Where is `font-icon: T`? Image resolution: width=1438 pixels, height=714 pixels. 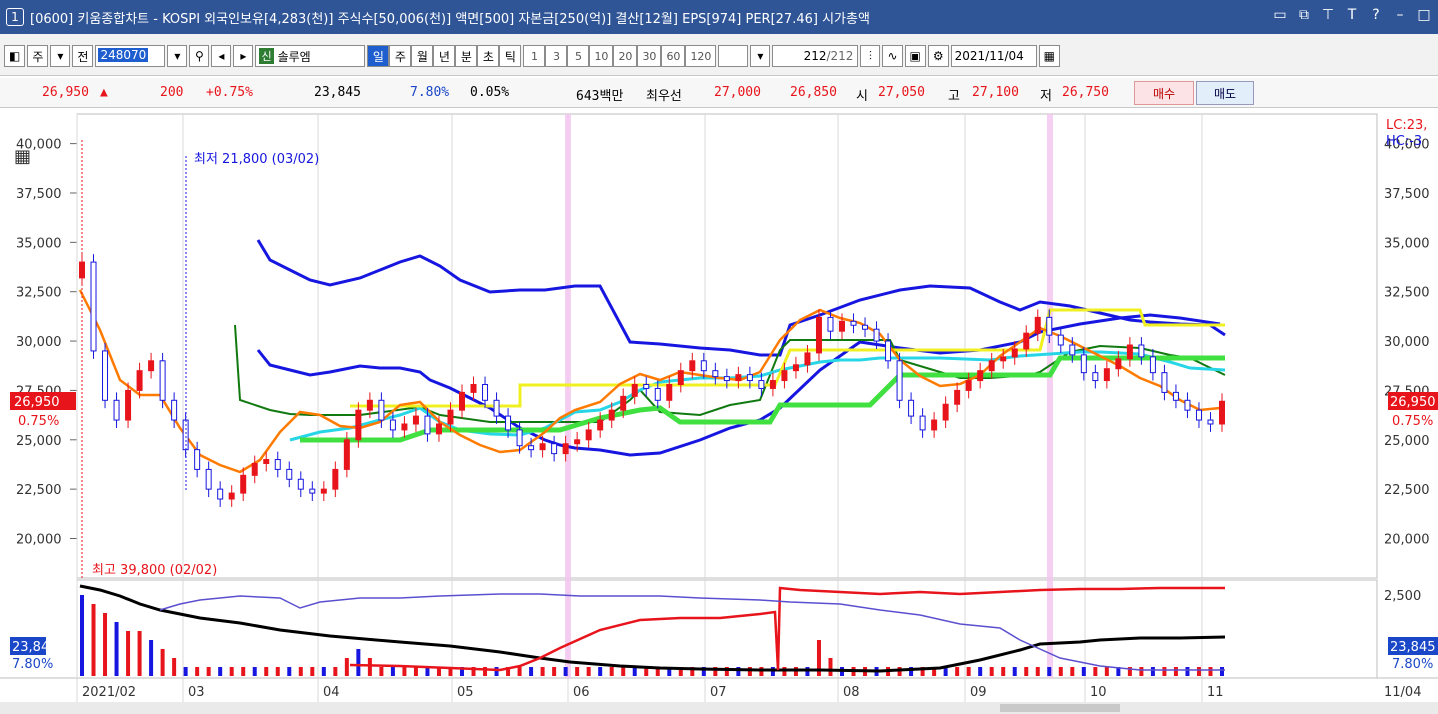 font-icon: T is located at coordinates (1352, 15).